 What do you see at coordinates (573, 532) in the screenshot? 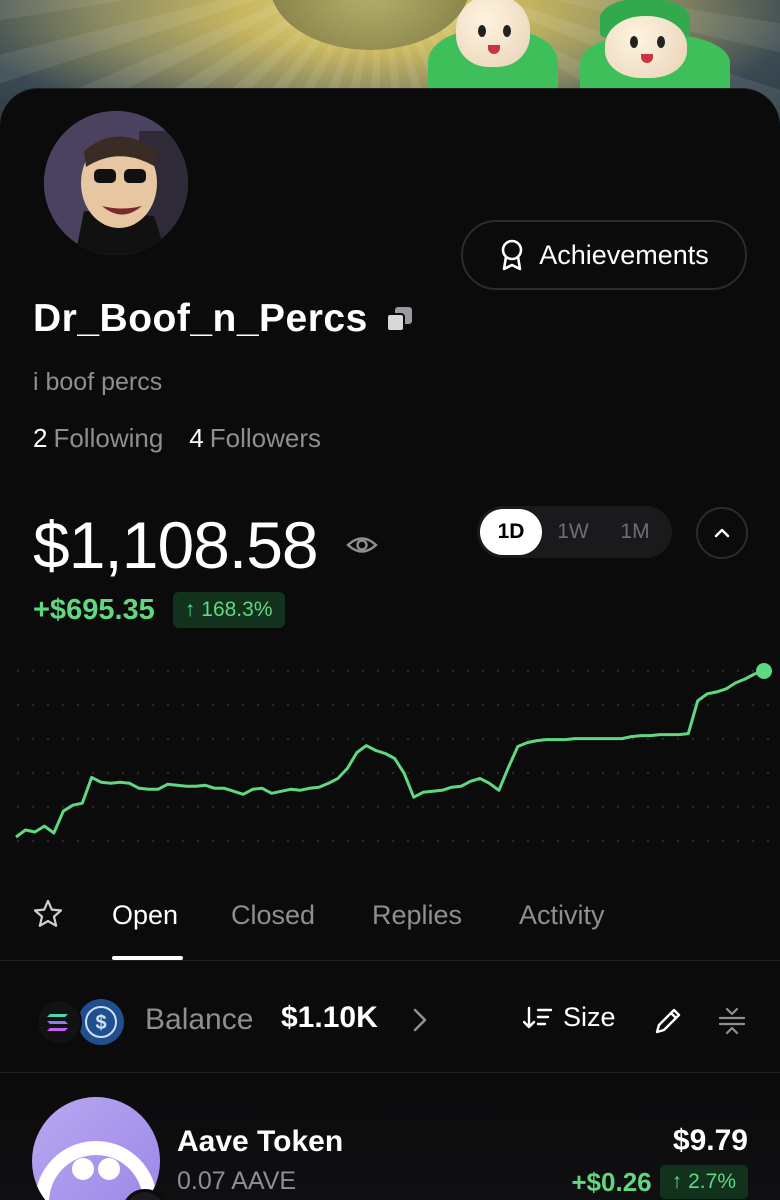
I see `range-1w: 1W` at bounding box center [573, 532].